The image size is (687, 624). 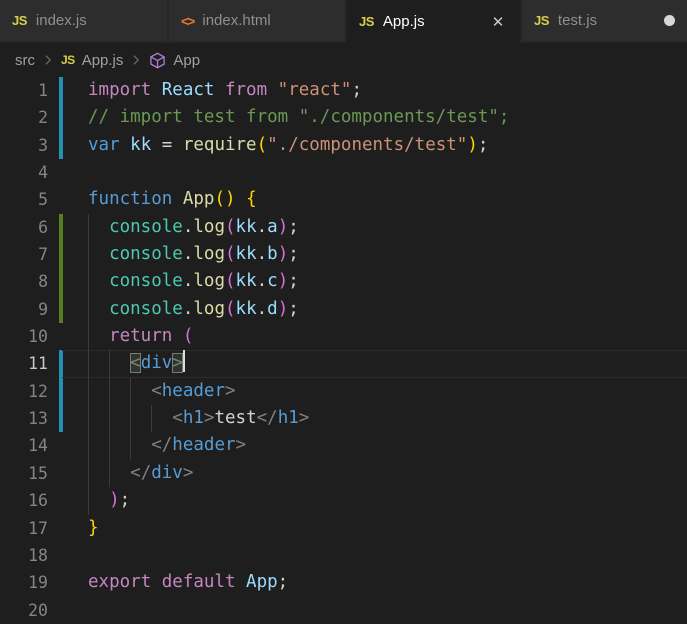 I want to click on code-line-6: 6 console.log(kk.a);, so click(x=343, y=227).